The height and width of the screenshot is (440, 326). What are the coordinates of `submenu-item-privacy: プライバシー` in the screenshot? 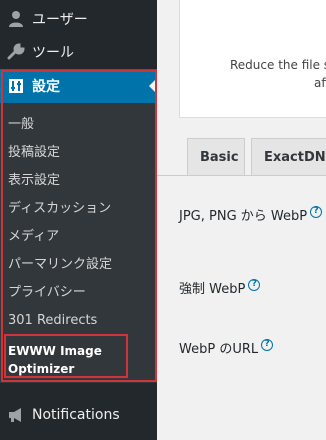 It's located at (47, 293).